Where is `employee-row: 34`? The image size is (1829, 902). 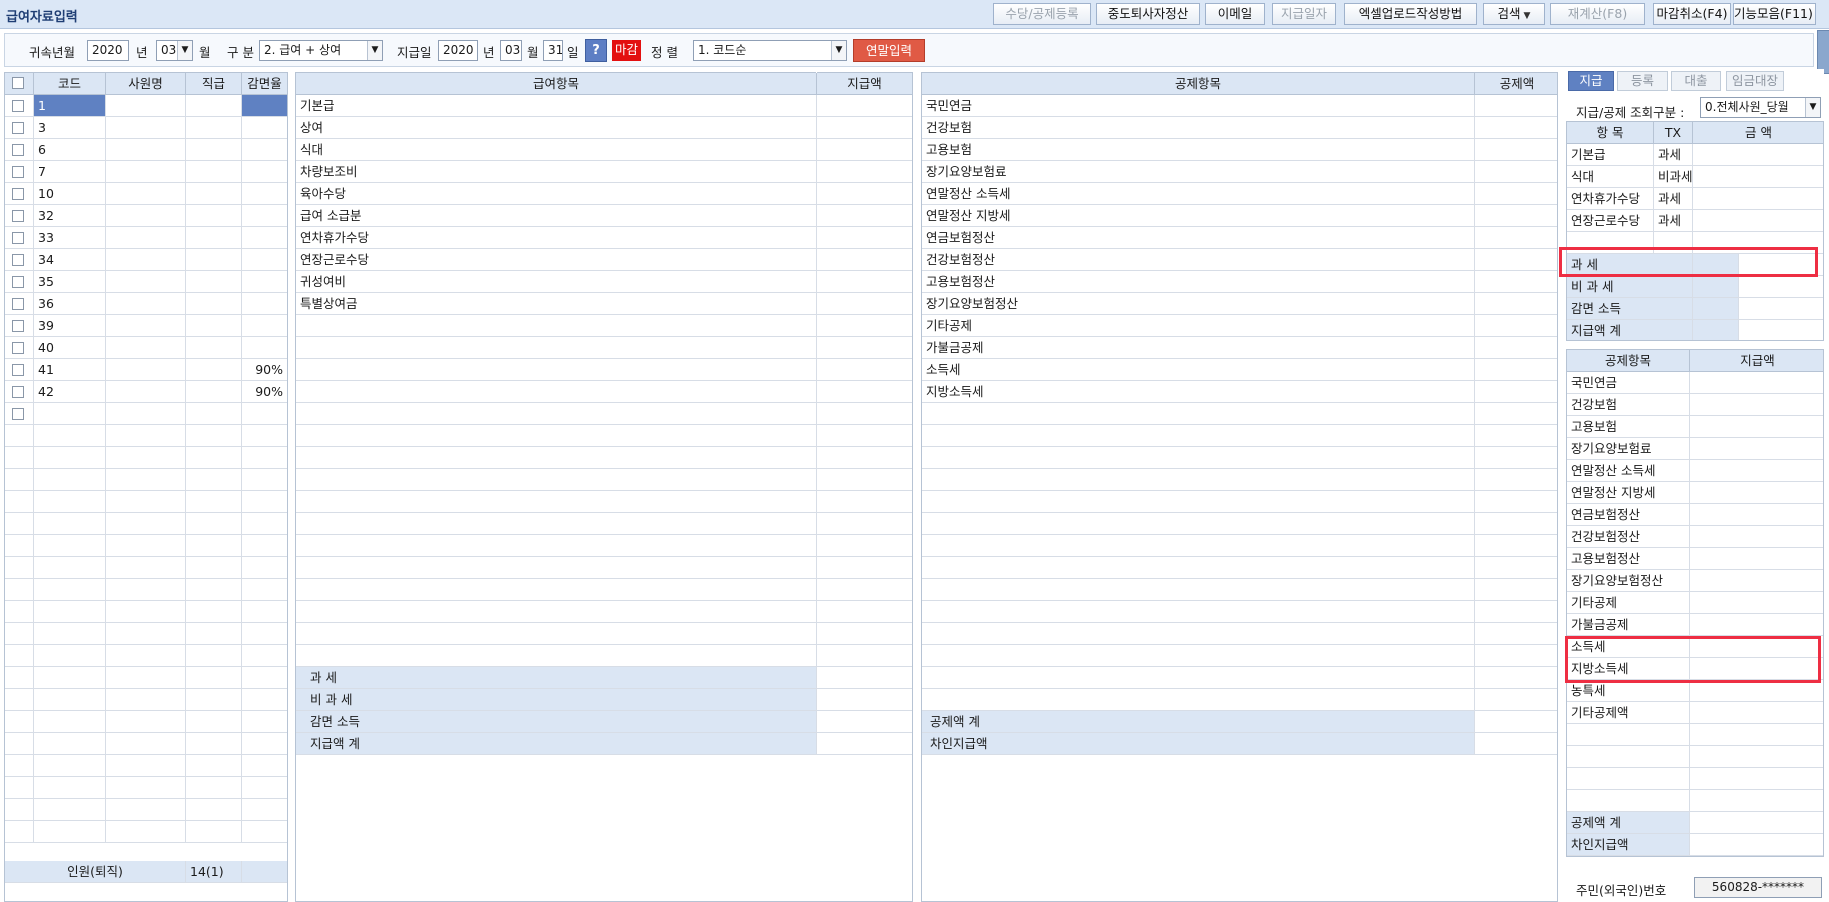 employee-row: 34 is located at coordinates (146, 260).